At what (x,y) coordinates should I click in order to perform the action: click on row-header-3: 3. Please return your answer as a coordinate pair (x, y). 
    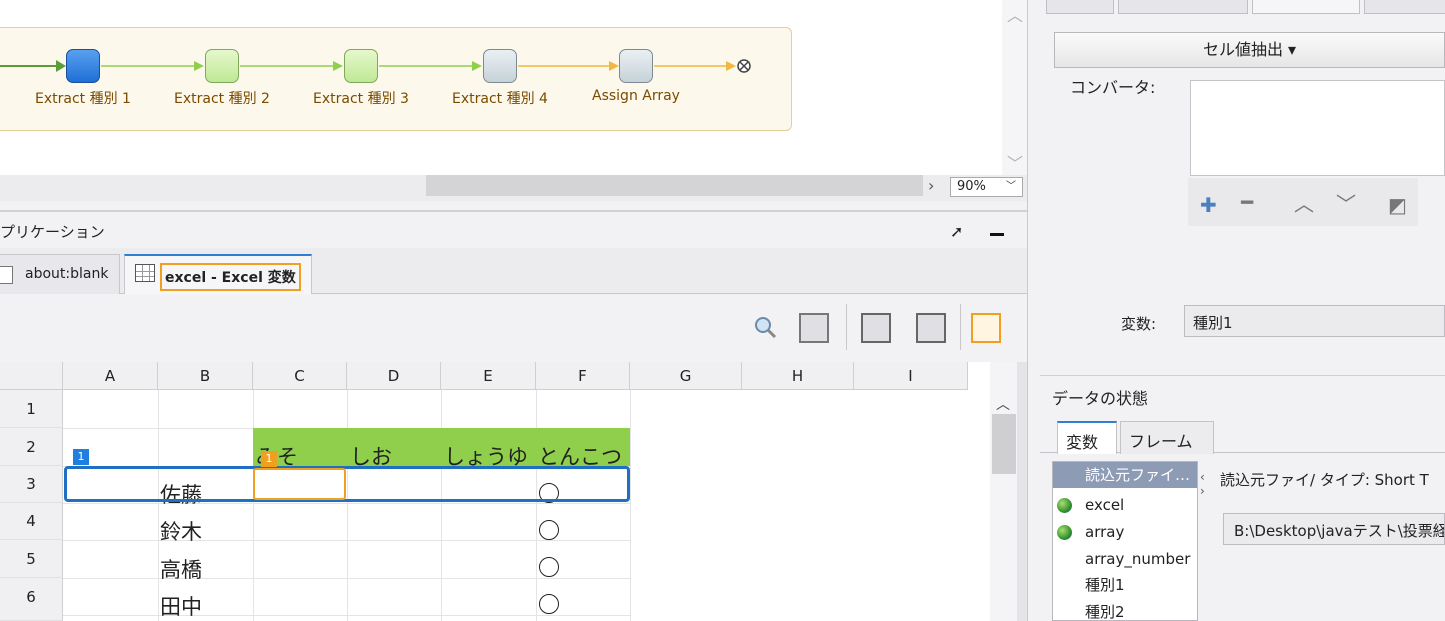
    Looking at the image, I should click on (31, 484).